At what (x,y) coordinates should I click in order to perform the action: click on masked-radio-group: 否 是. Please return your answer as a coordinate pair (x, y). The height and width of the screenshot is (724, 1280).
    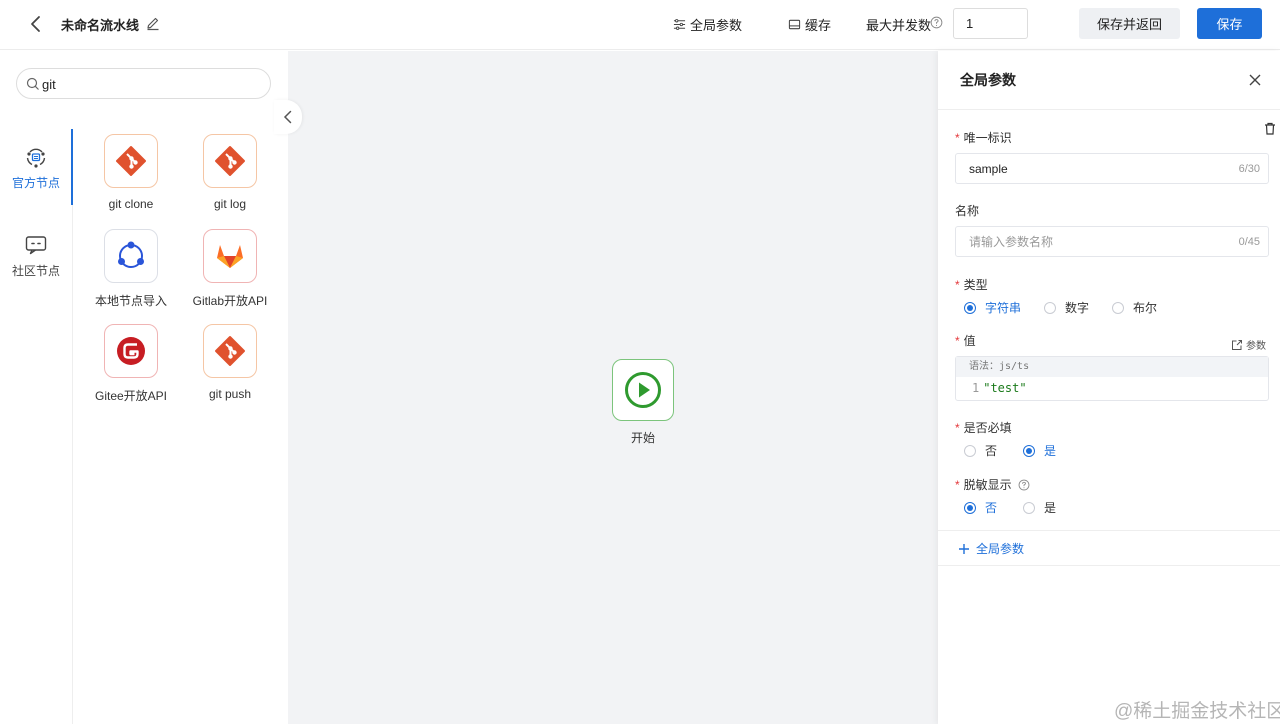
    Looking at the image, I should click on (1010, 507).